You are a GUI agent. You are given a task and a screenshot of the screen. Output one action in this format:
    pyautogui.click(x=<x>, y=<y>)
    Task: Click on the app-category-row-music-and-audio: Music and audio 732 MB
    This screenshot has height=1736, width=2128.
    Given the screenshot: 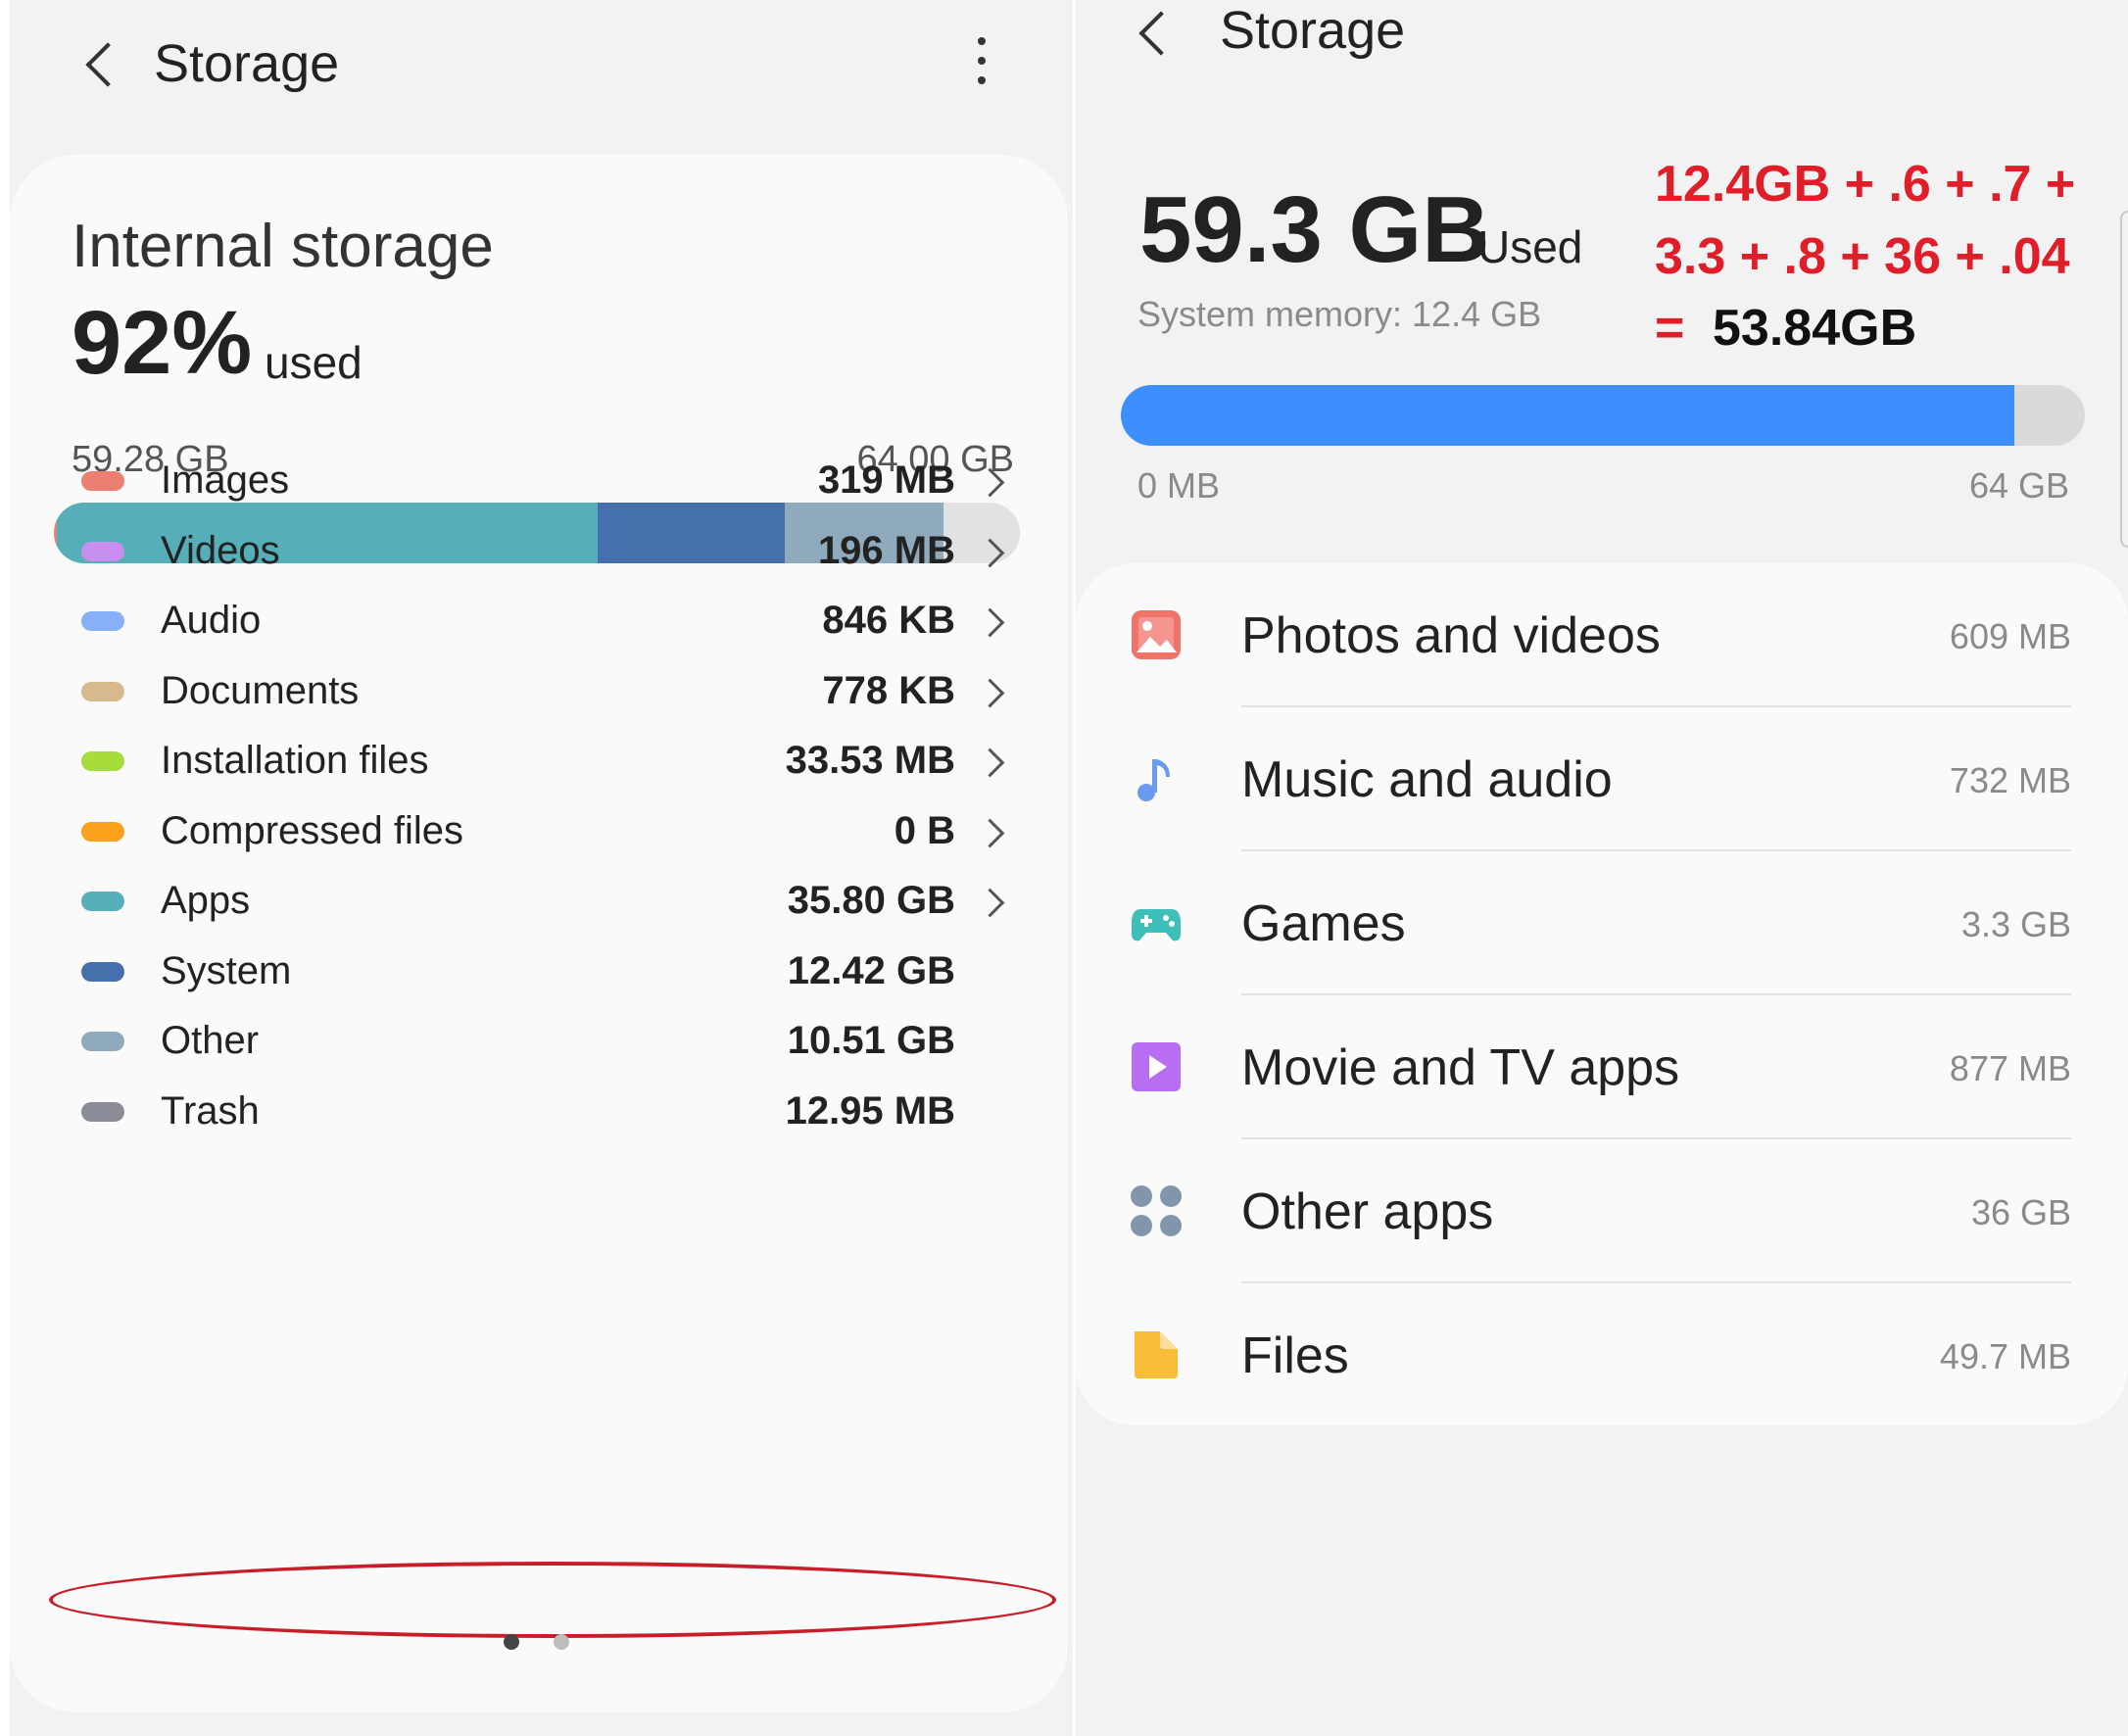 What is the action you would take?
    pyautogui.click(x=1602, y=779)
    